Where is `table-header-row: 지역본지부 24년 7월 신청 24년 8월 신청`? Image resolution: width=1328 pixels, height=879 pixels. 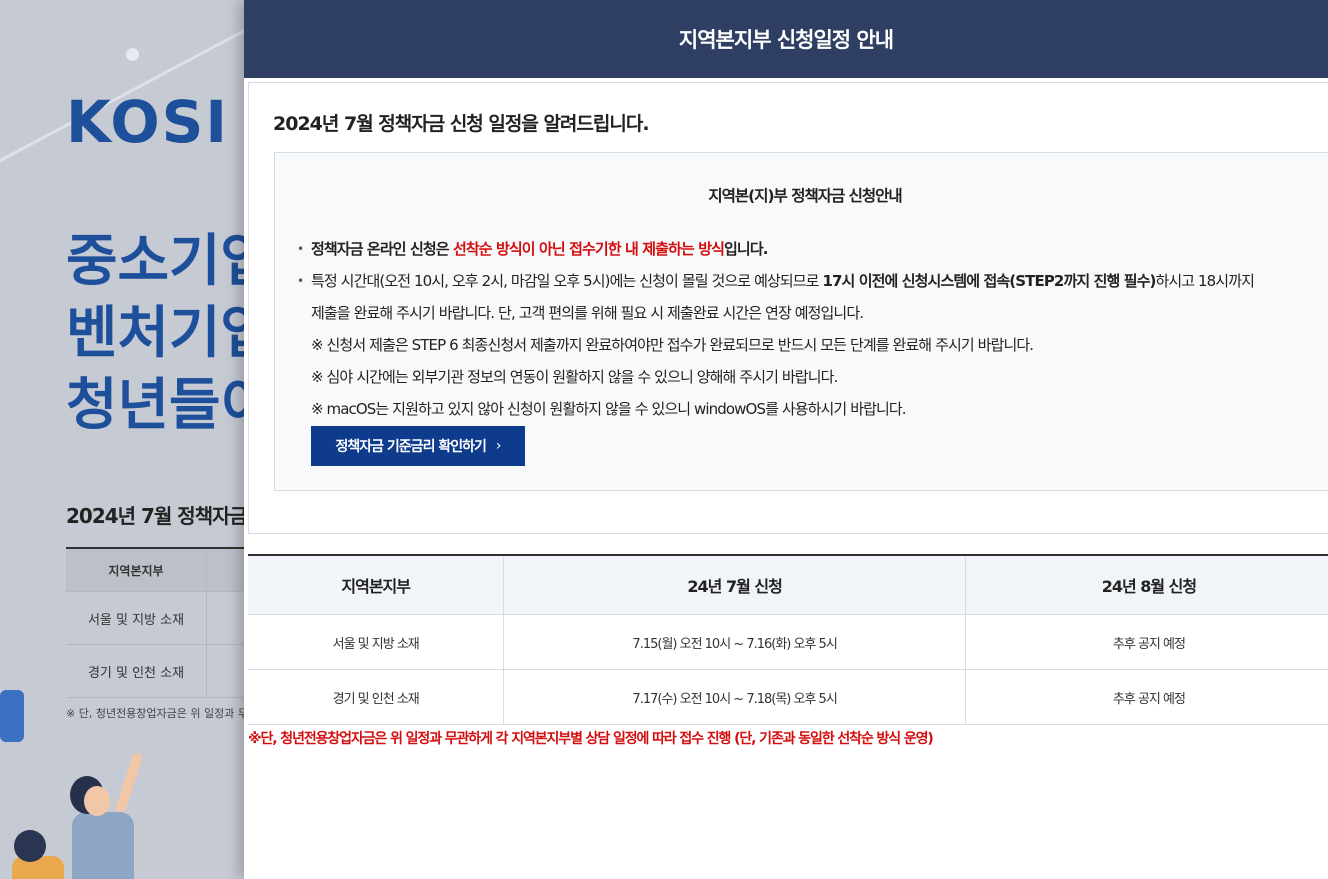
table-header-row: 지역본지부 24년 7월 신청 24년 8월 신청 is located at coordinates (788, 585).